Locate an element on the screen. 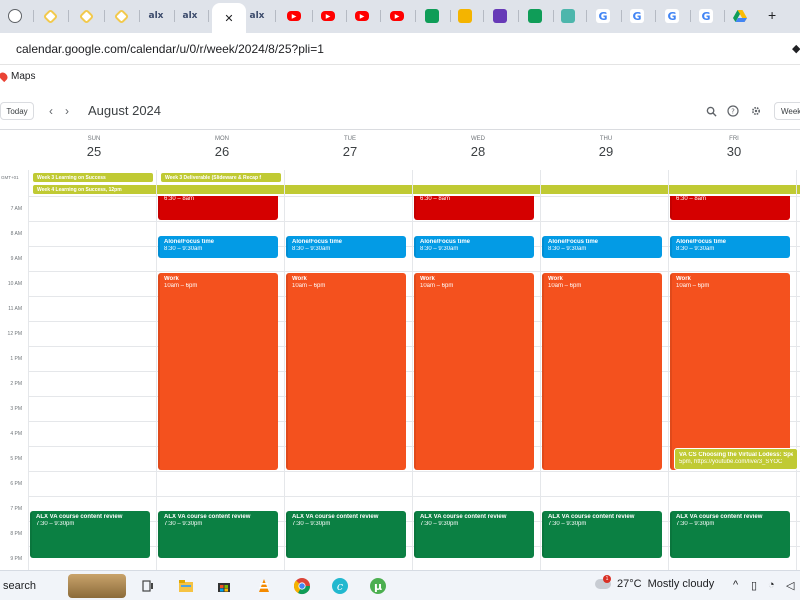  day-header: TUE 27 is located at coordinates (350, 150).